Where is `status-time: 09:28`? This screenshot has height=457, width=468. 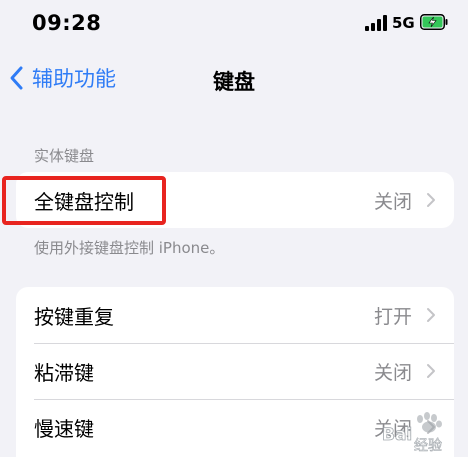
status-time: 09:28 is located at coordinates (67, 23).